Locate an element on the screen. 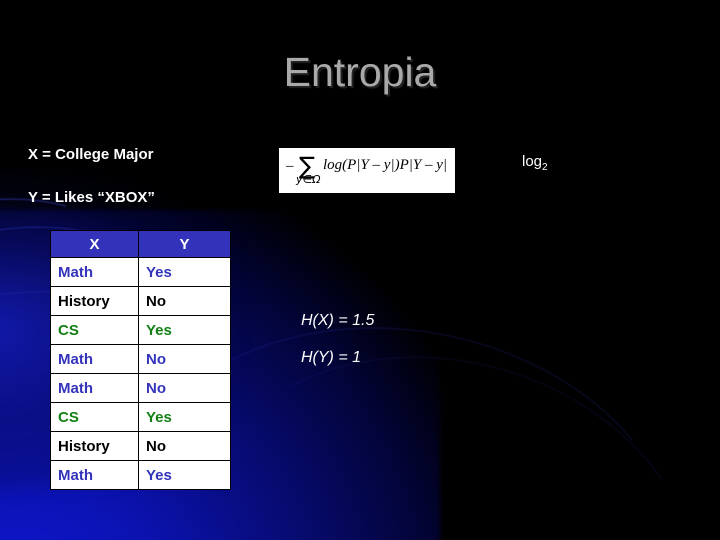 Image resolution: width=720 pixels, height=540 pixels. entropy-values: H(X) = 1.5 H(Y) = 1 is located at coordinates (337, 348).